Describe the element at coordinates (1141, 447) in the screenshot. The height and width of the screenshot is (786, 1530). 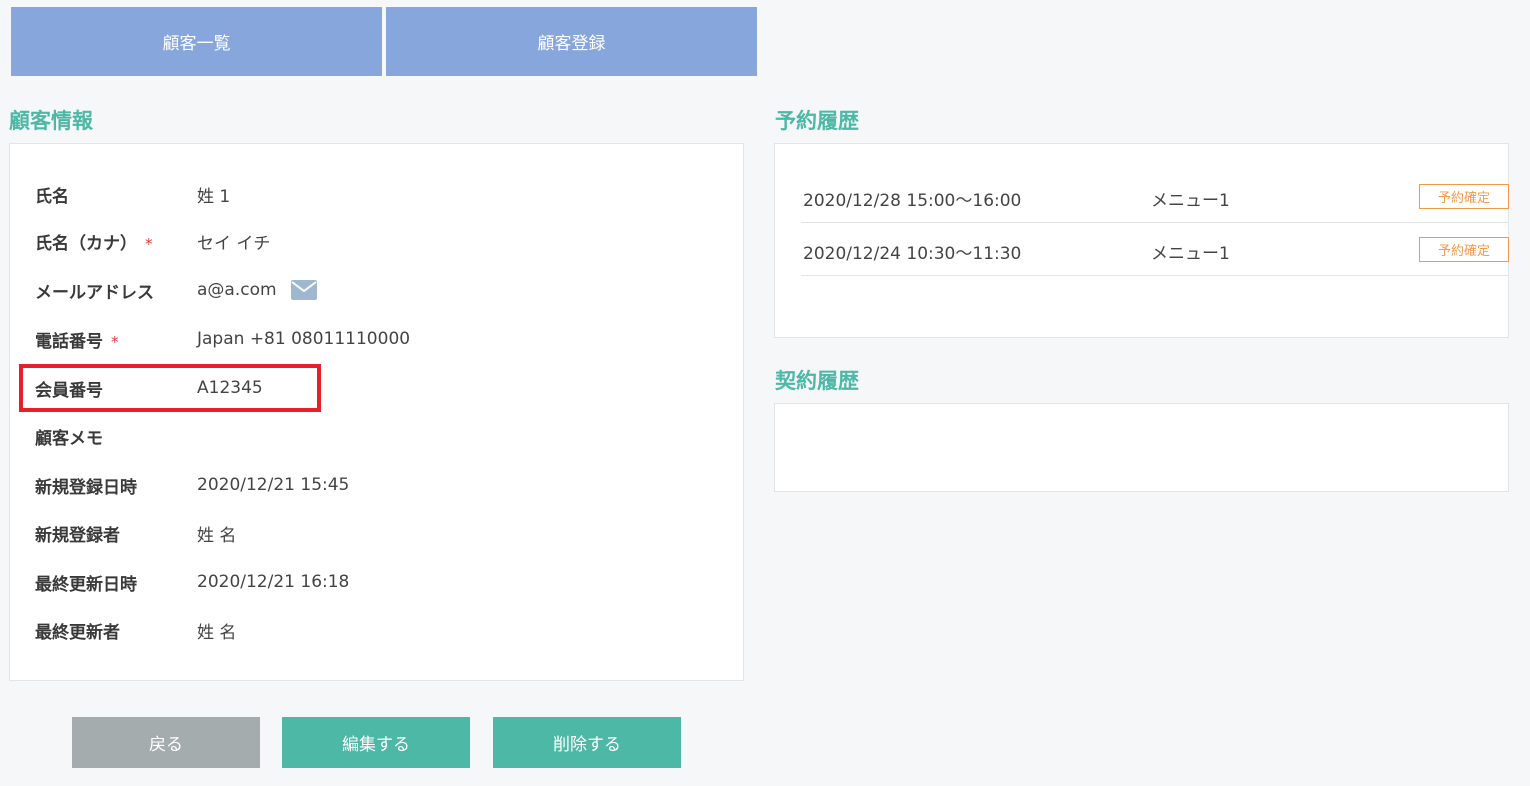
I see `contract-history-panel` at that location.